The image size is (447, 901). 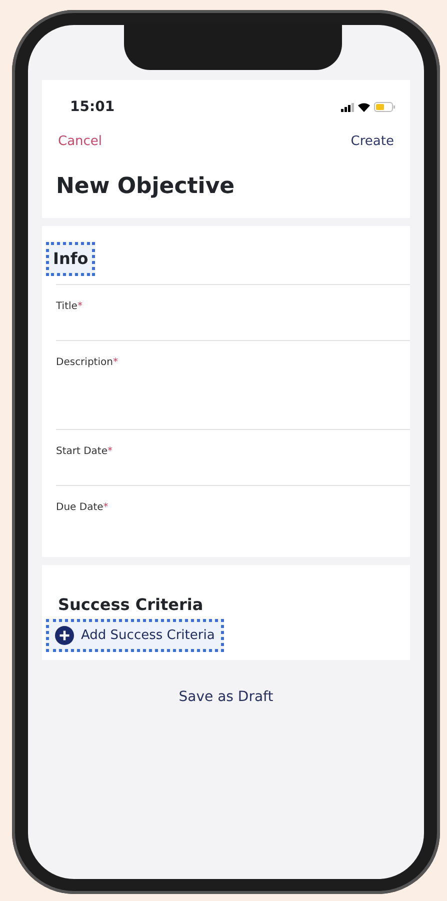 I want to click on section-heading: Info, so click(x=71, y=259).